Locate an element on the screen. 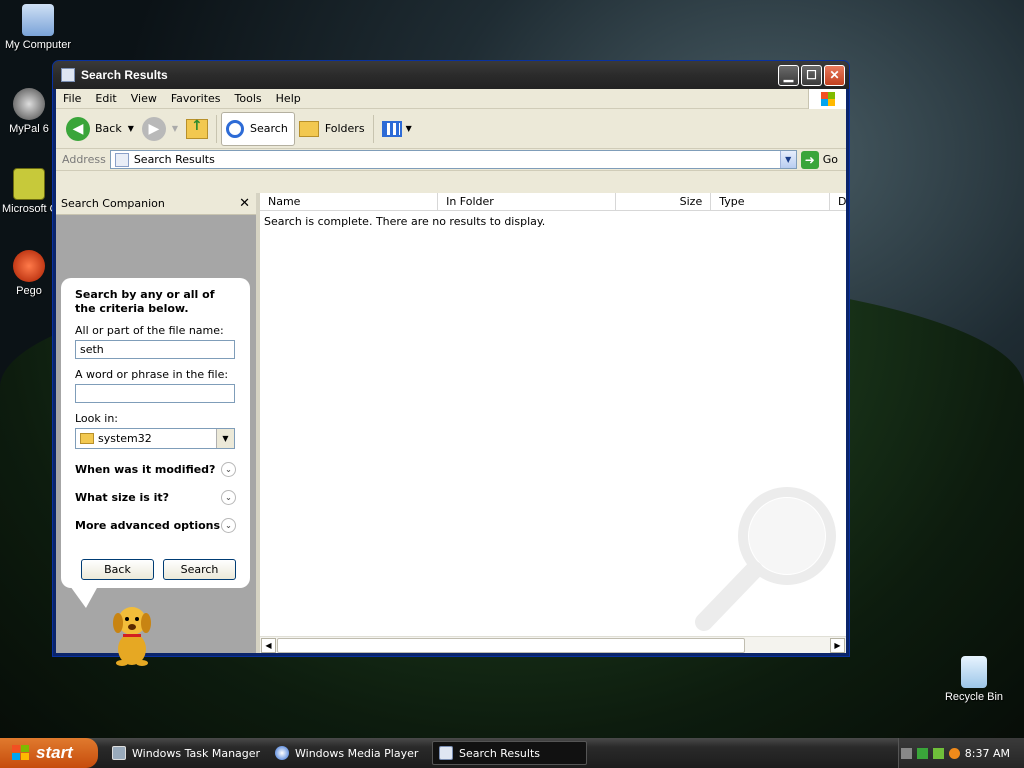 This screenshot has height=768, width=1024. go-arrow-icon: ➜ is located at coordinates (809, 159).